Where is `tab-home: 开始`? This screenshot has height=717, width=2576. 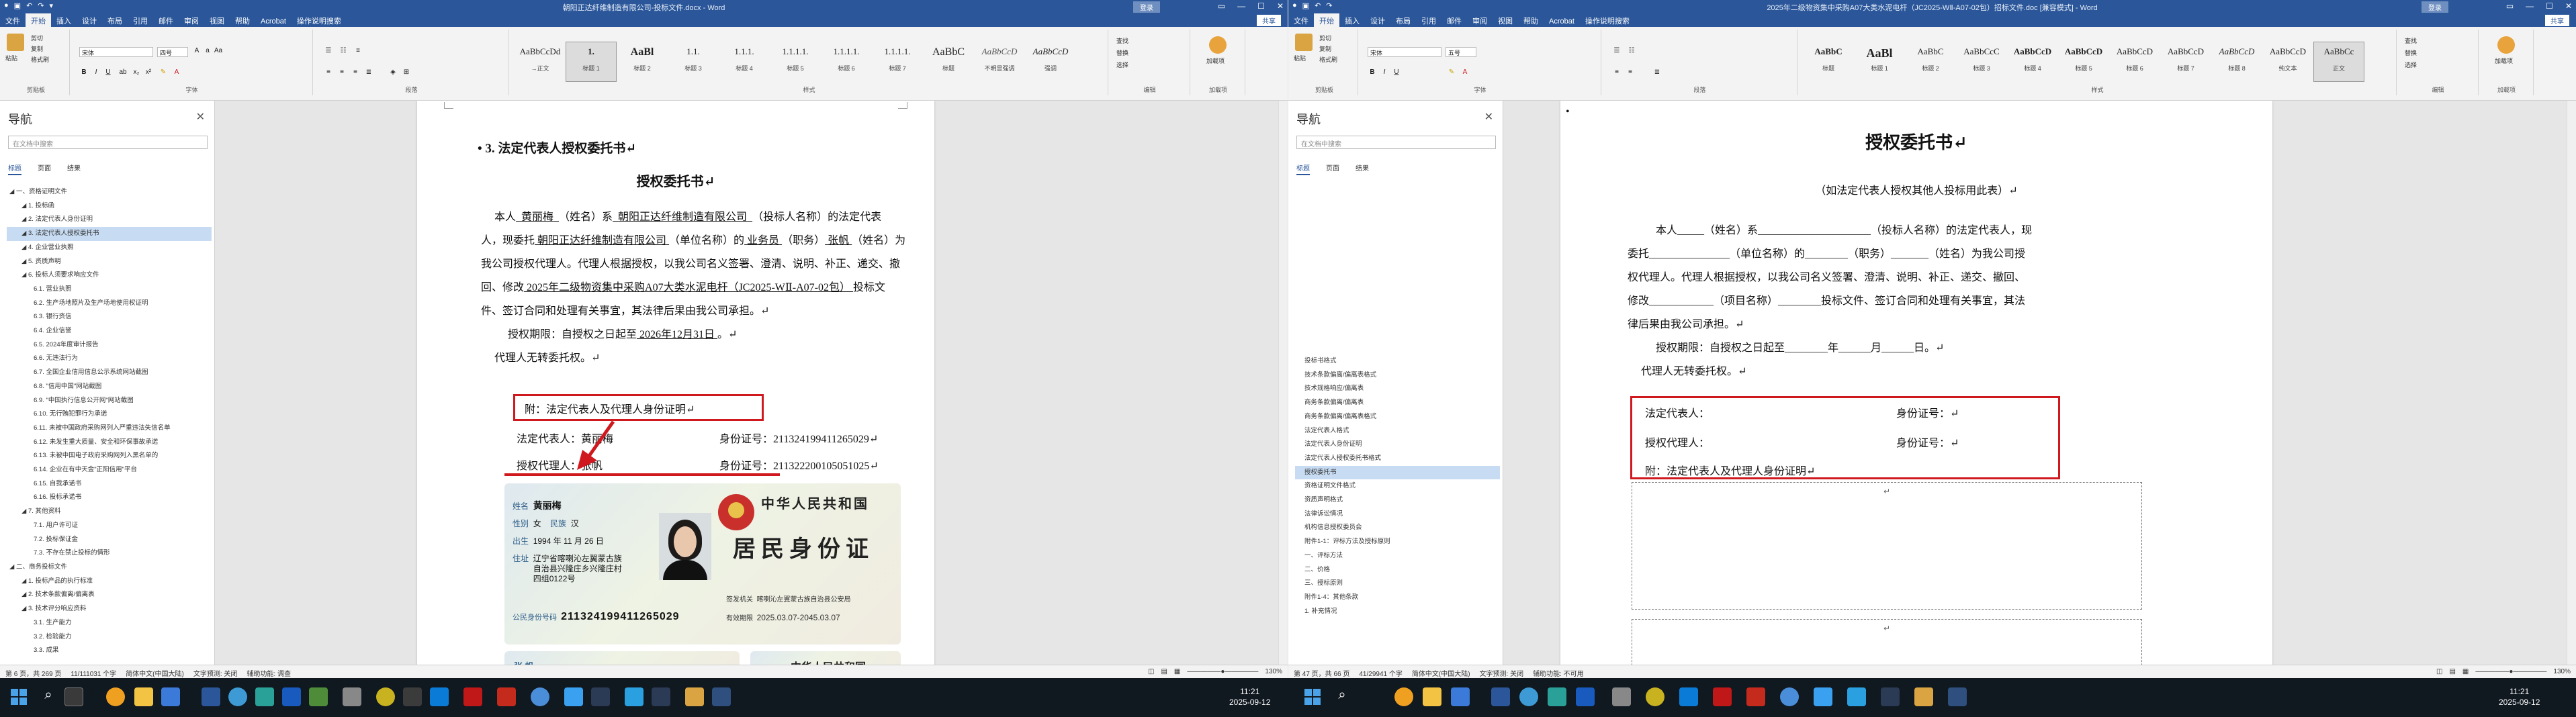 tab-home: 开始 is located at coordinates (1326, 20).